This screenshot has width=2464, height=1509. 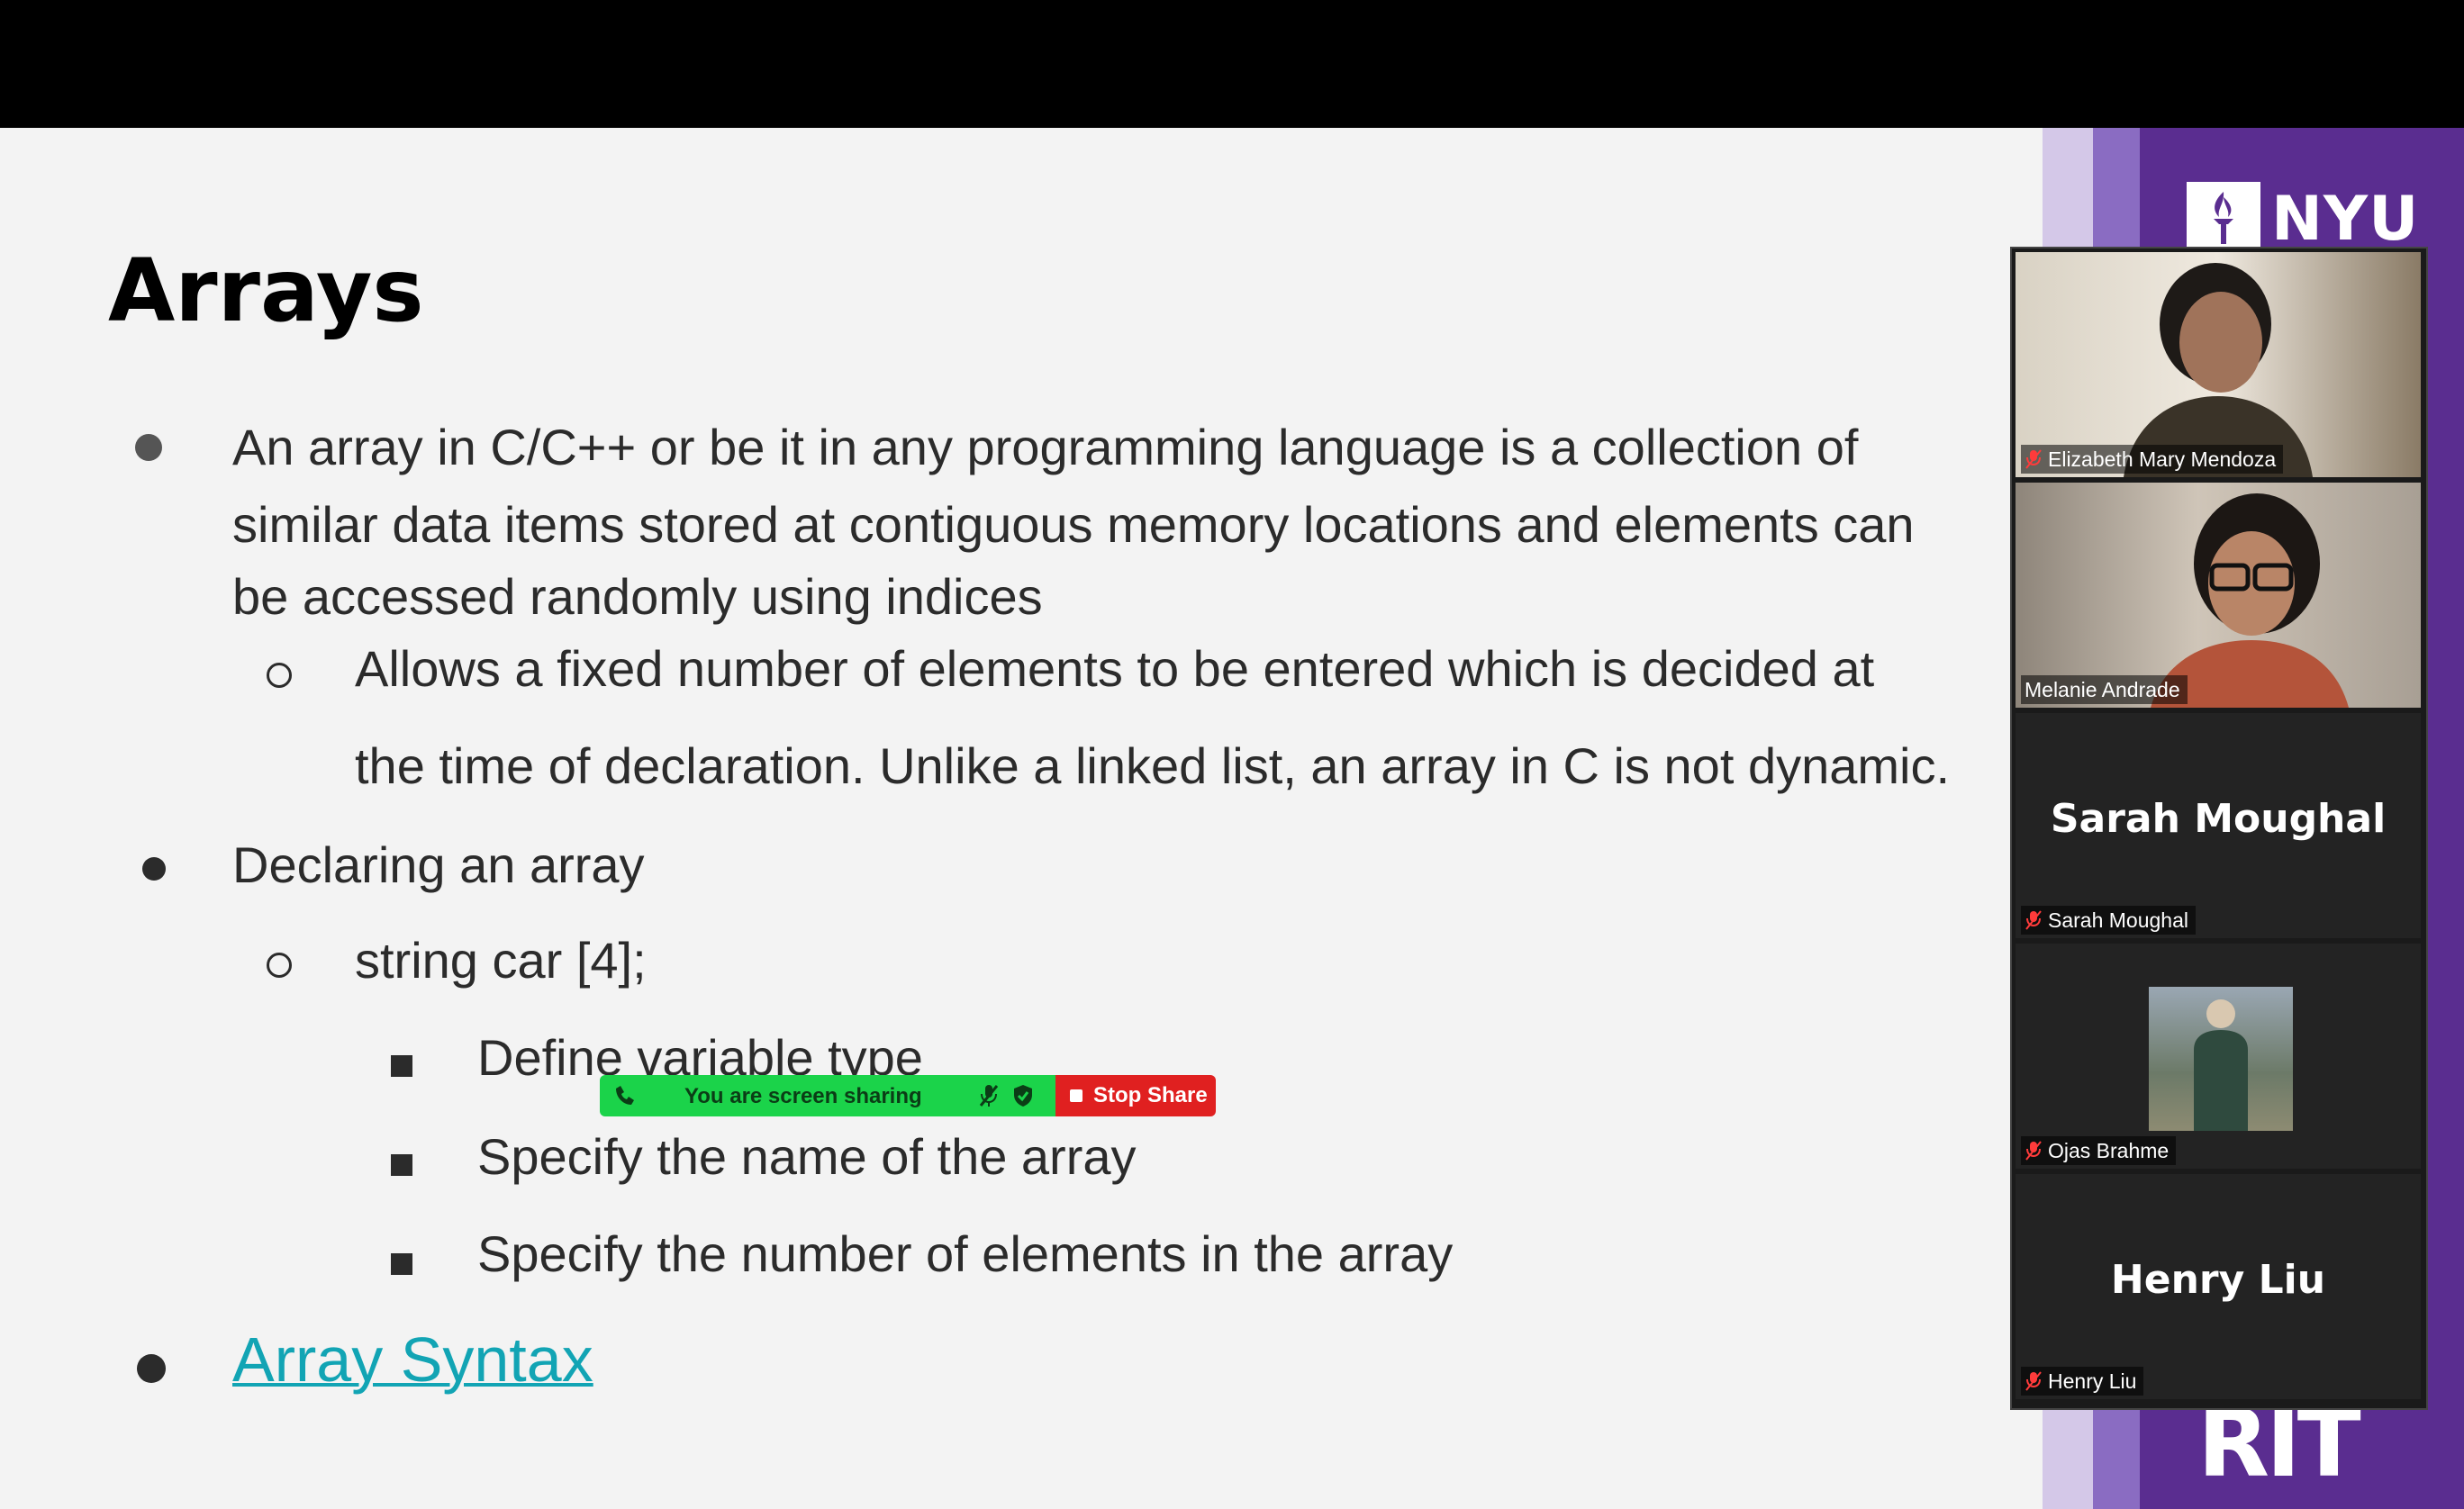 I want to click on participant-tile: Henry Liu Henry Liu, so click(x=2218, y=1286).